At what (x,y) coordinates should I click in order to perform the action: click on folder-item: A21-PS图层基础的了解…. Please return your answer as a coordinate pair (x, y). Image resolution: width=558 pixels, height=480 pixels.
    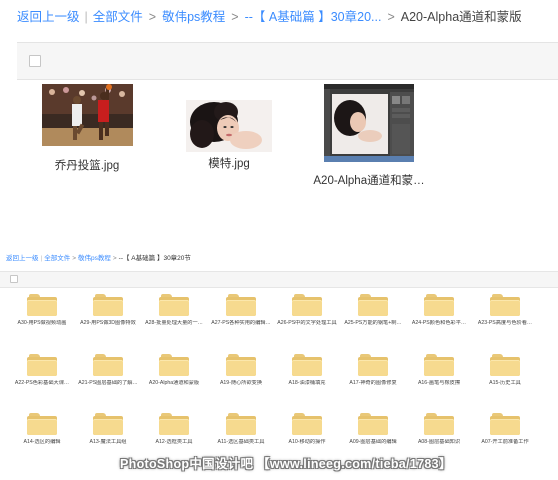
    Looking at the image, I should click on (108, 370).